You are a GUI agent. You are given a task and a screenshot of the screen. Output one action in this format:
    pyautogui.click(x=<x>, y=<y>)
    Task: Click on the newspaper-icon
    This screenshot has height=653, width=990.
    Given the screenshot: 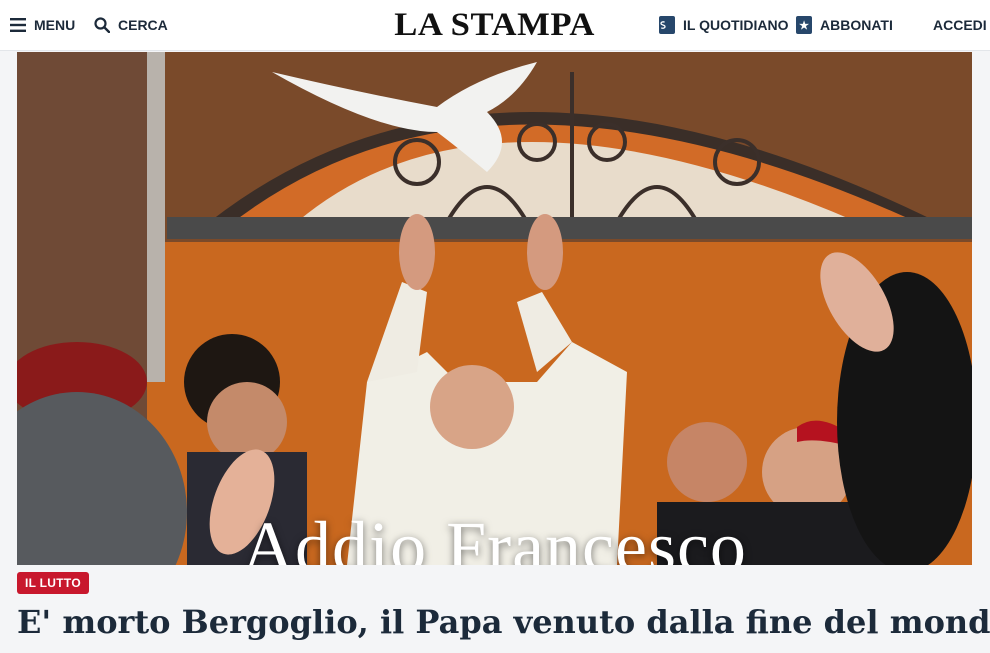 What is the action you would take?
    pyautogui.click(x=667, y=25)
    